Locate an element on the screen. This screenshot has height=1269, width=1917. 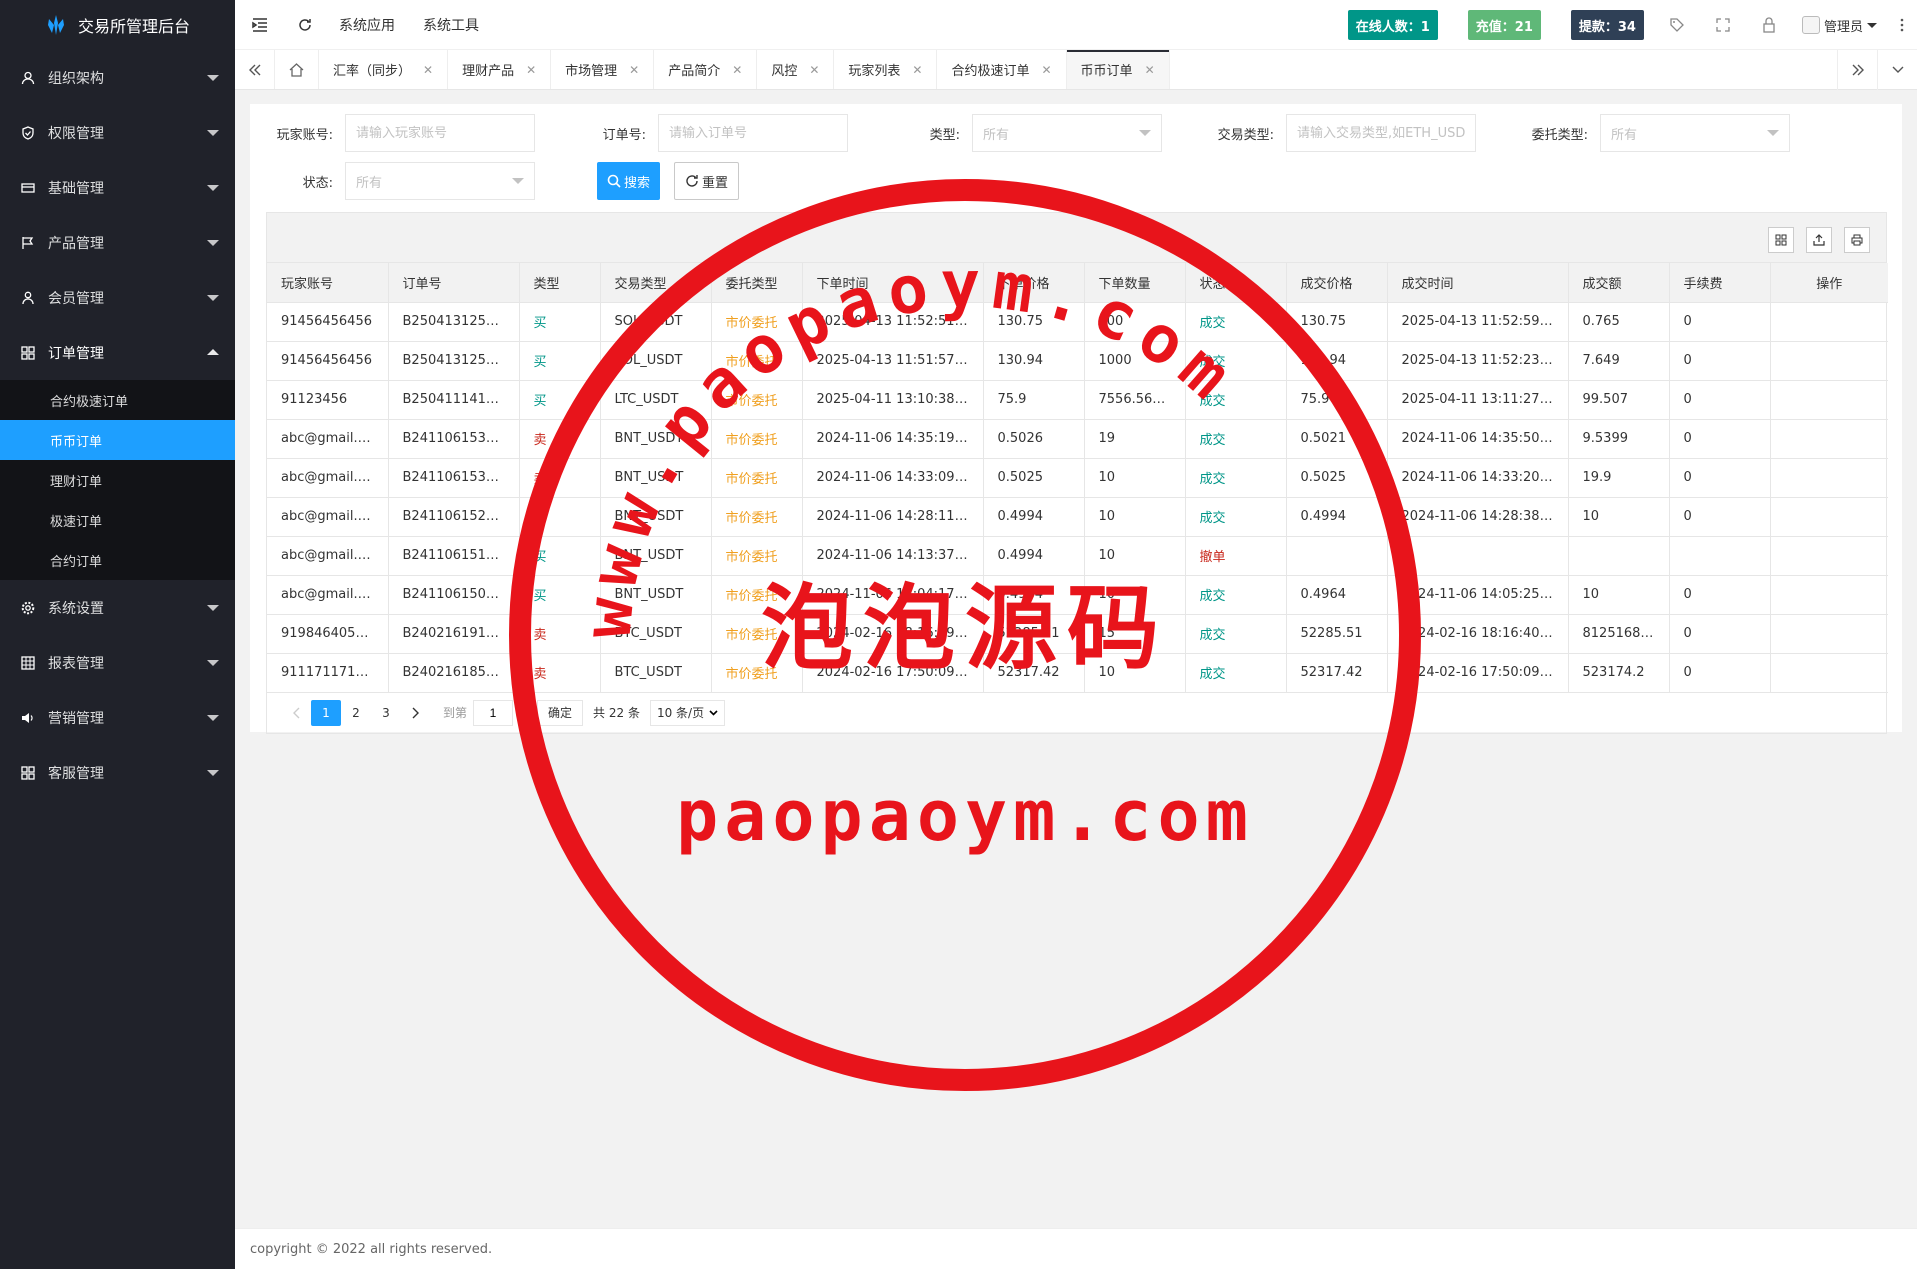
app-logo: 交易所管理后台 is located at coordinates (117, 25).